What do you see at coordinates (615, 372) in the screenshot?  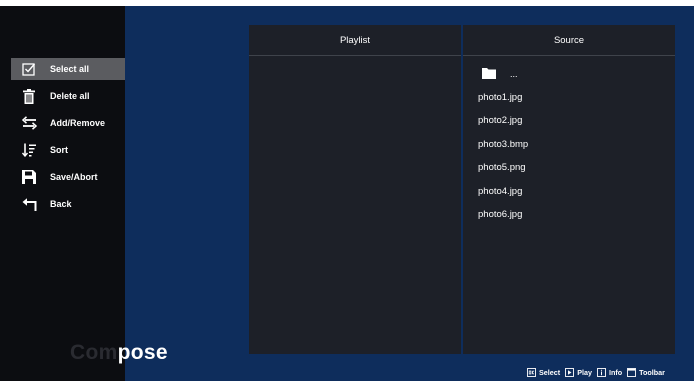 I see `hint-label: Info` at bounding box center [615, 372].